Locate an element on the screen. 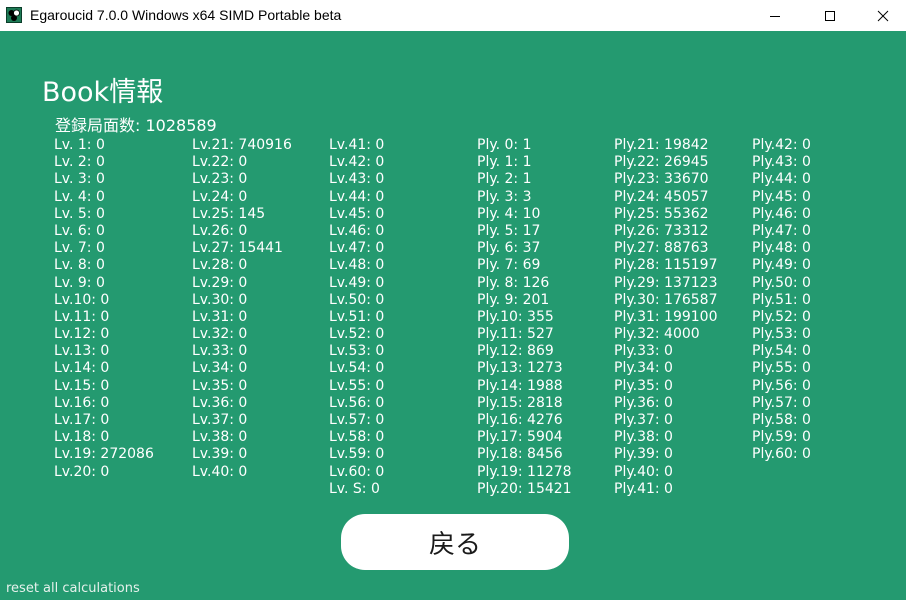 This screenshot has height=600, width=906. ply-count: Ply.39: 0 is located at coordinates (643, 454).